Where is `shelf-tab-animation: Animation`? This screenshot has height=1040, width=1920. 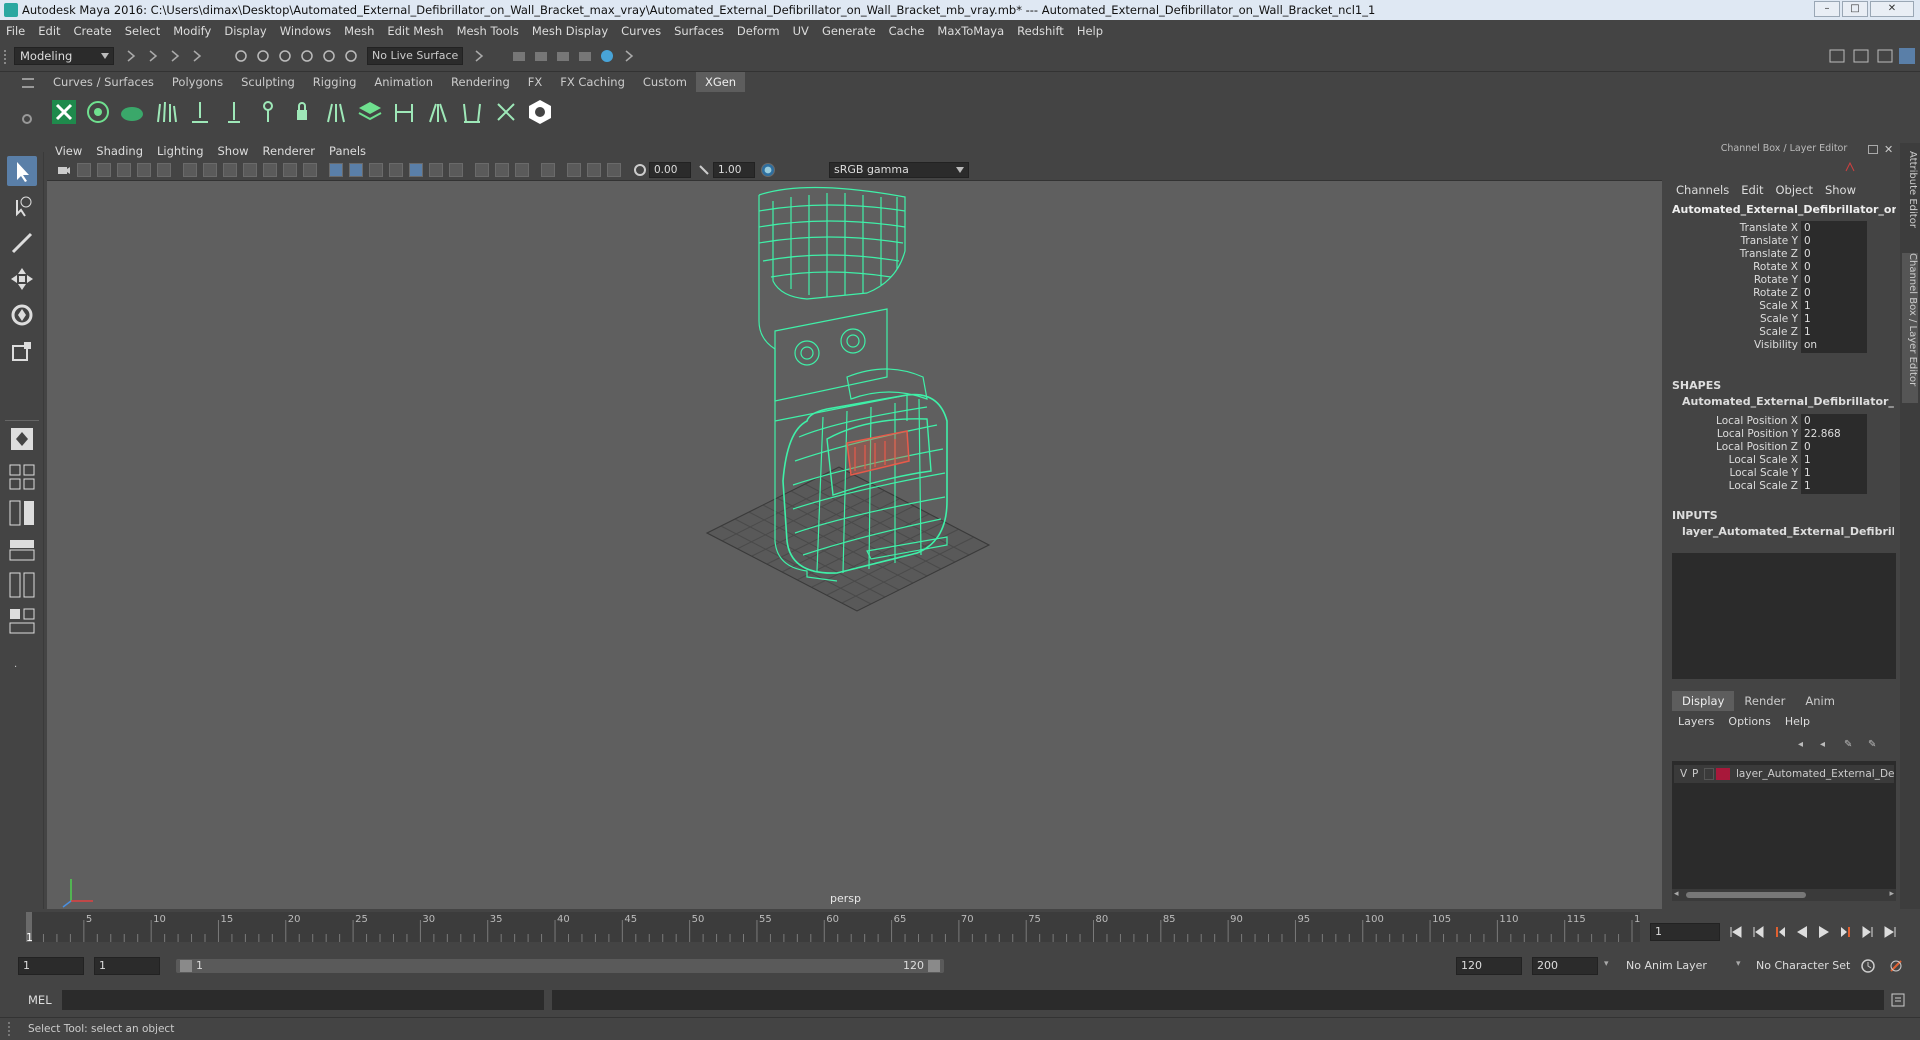 shelf-tab-animation: Animation is located at coordinates (403, 82).